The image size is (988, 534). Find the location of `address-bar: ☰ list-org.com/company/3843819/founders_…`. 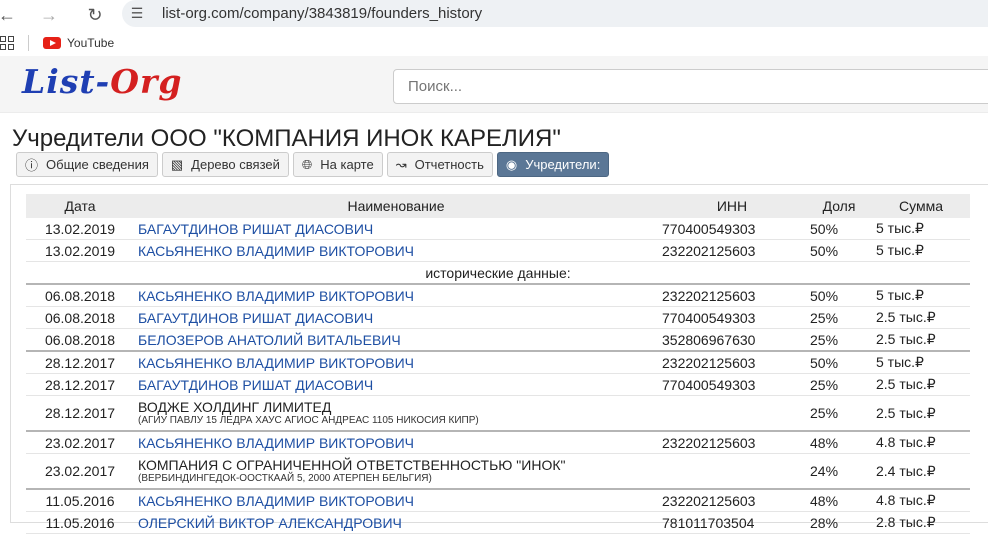

address-bar: ☰ list-org.com/company/3843819/founders_… is located at coordinates (555, 13).